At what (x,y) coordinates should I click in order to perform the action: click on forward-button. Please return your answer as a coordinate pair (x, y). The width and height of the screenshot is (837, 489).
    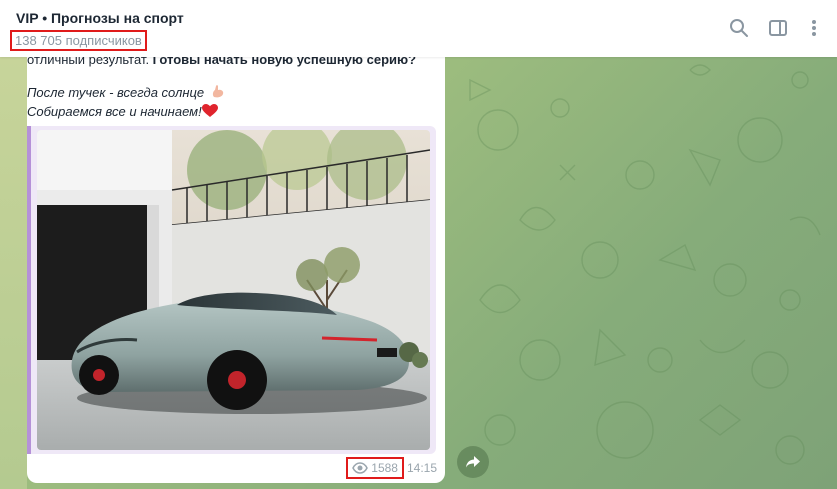
    Looking at the image, I should click on (473, 462).